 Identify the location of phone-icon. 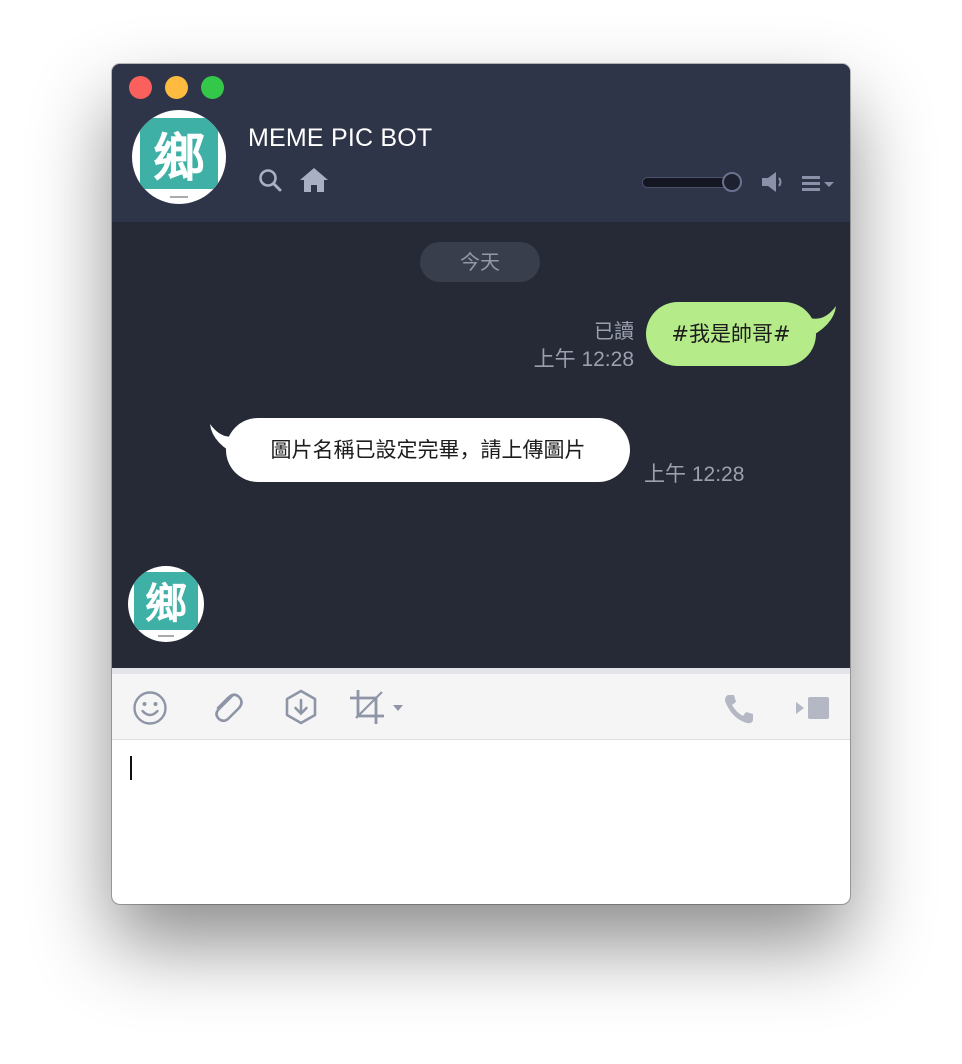
(739, 709).